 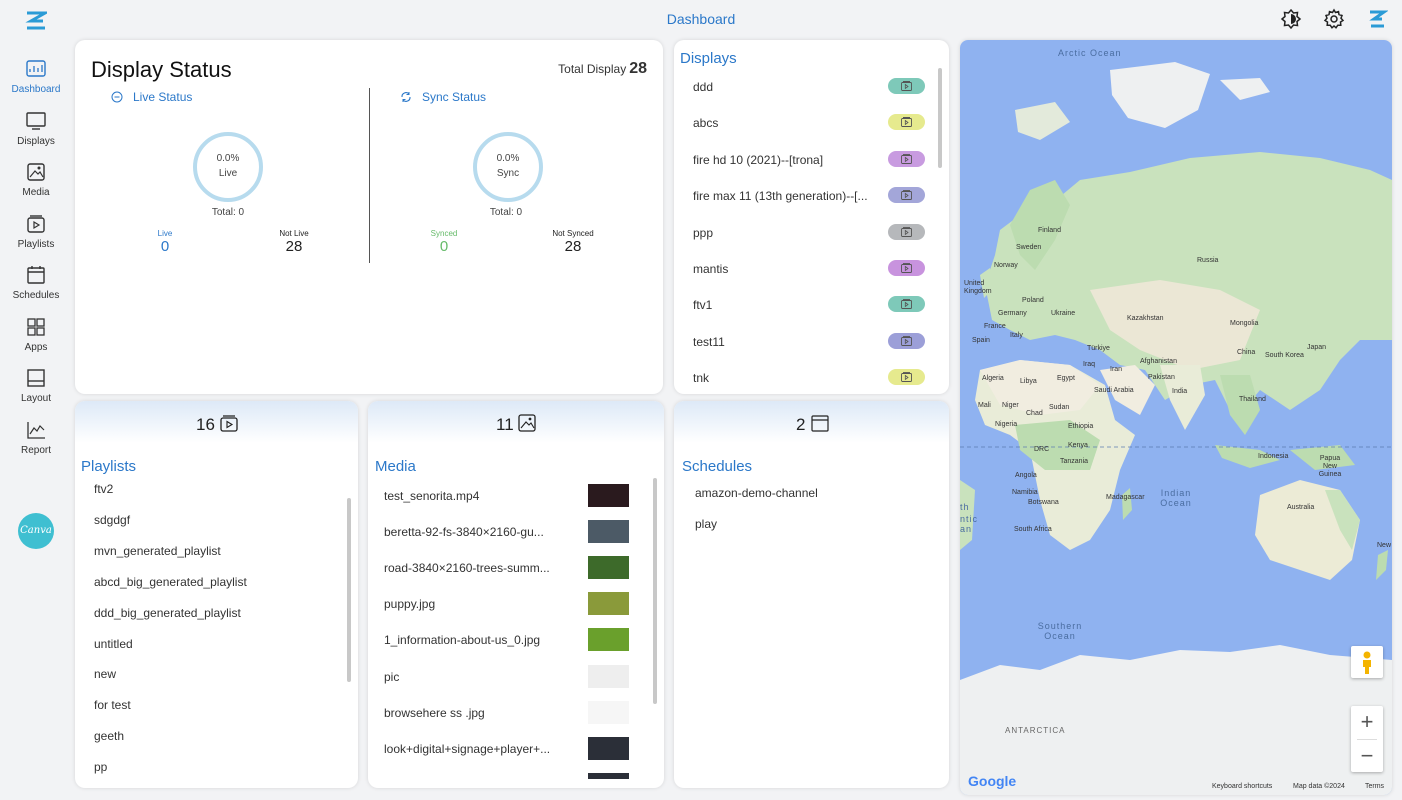 What do you see at coordinates (506, 640) in the screenshot?
I see `media-list-item: 1_information-about-us_0.jpg` at bounding box center [506, 640].